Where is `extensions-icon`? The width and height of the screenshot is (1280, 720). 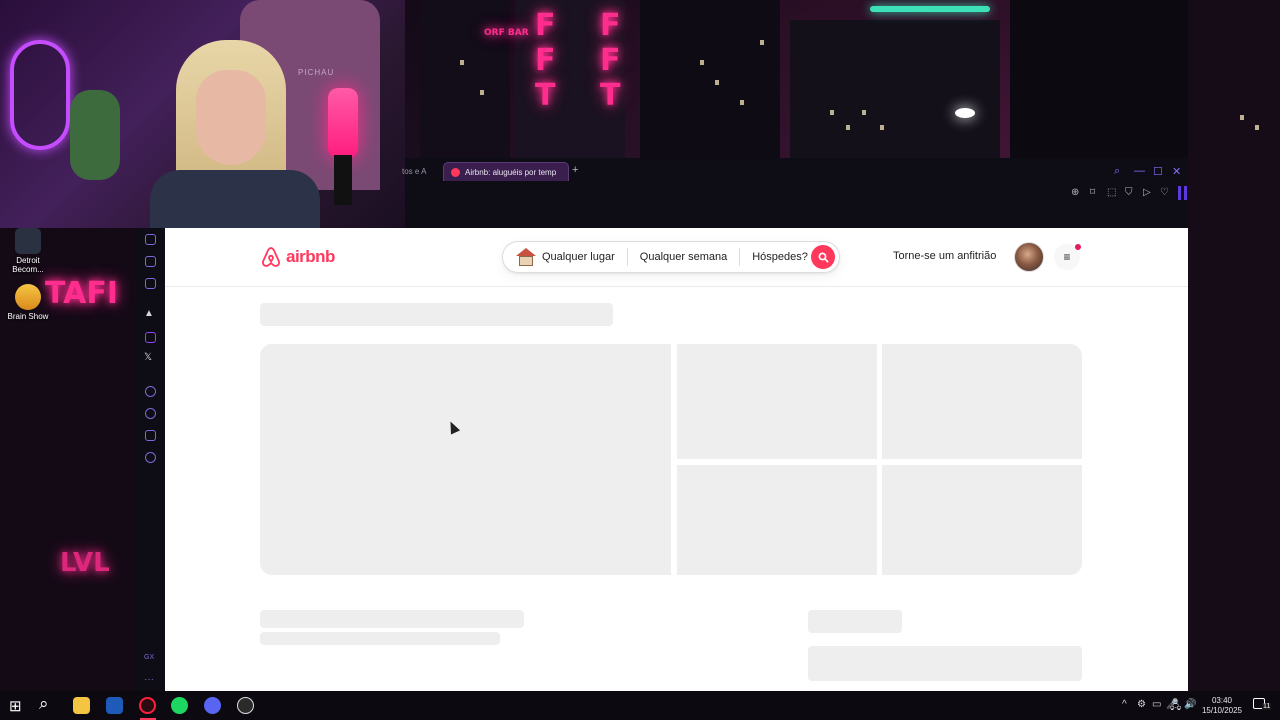
extensions-icon is located at coordinates (150, 435).